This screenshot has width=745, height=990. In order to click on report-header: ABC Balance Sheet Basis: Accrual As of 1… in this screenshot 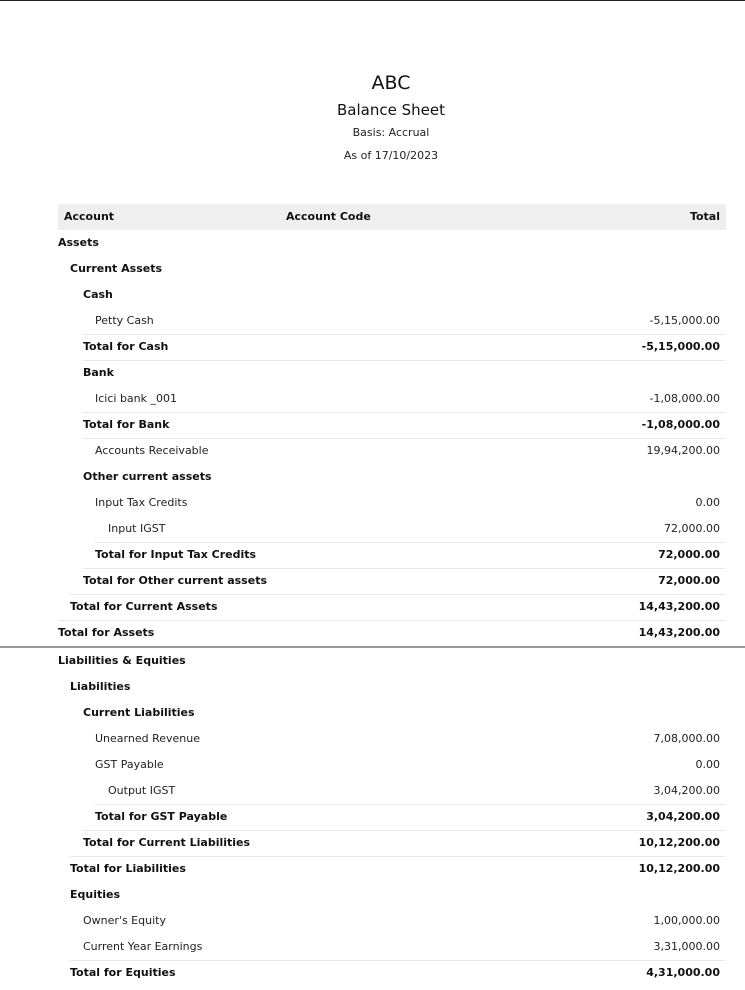, I will do `click(372, 117)`.